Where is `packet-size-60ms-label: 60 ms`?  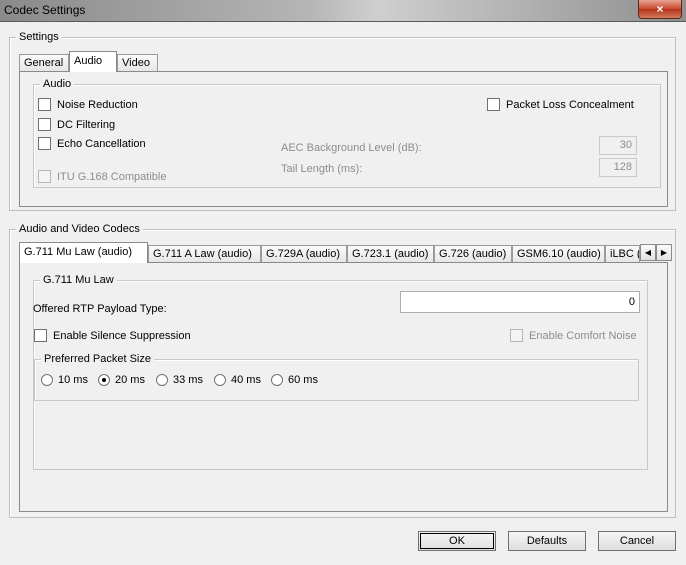
packet-size-60ms-label: 60 ms is located at coordinates (303, 380).